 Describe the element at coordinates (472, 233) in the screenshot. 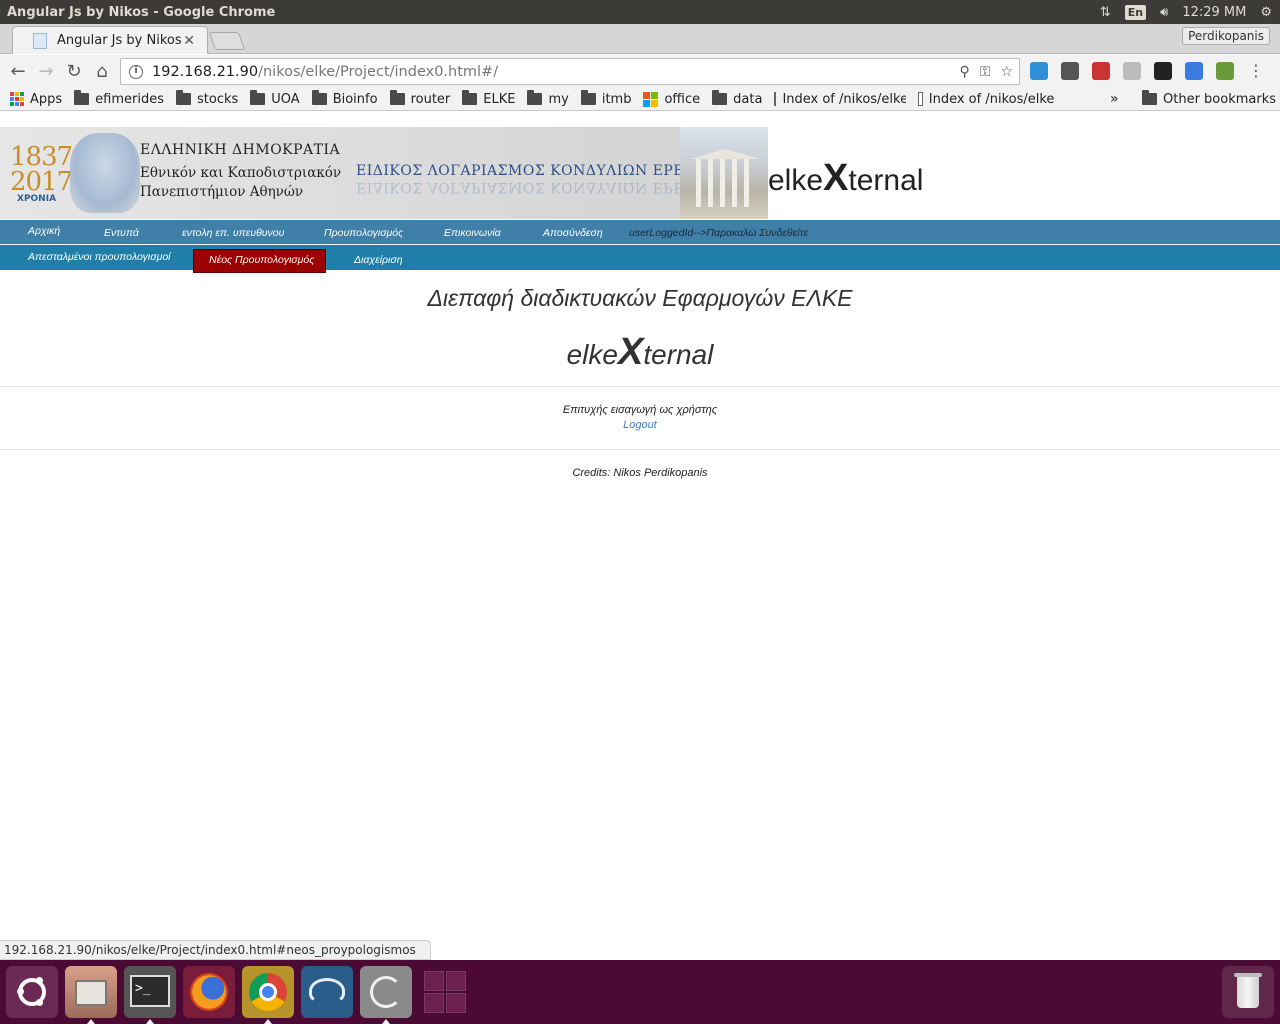

I see `nav-contact: Επικοινωνία` at that location.